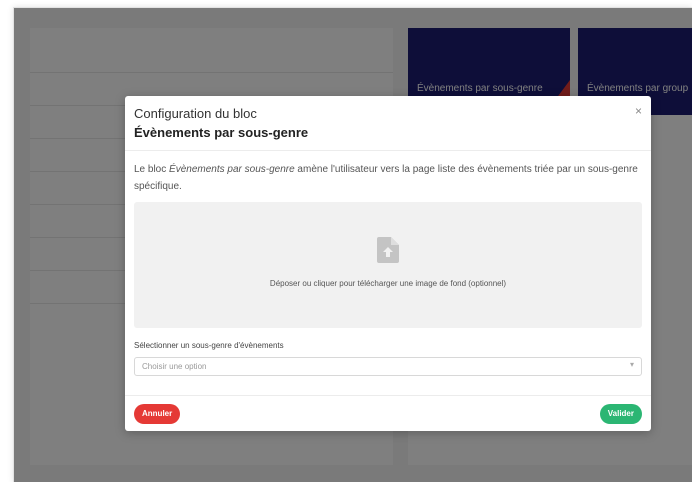 The image size is (692, 482). Describe the element at coordinates (152, 169) in the screenshot. I see `description-prefix: Le bloc` at that location.